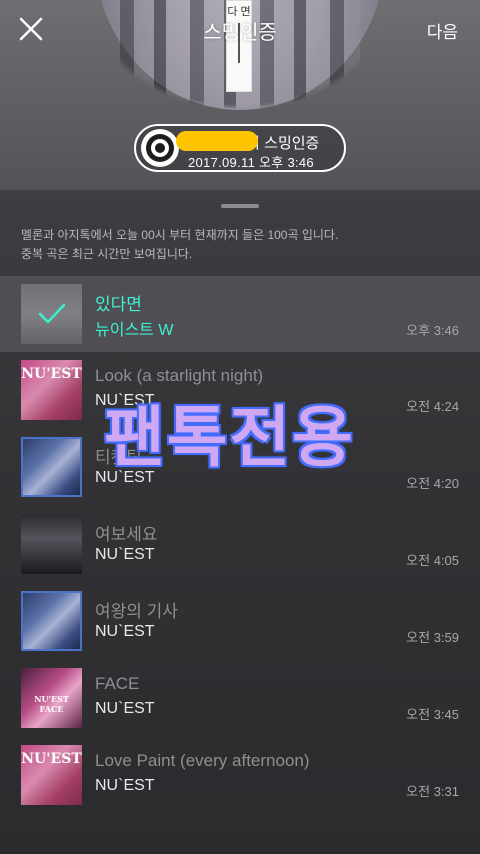 This screenshot has width=480, height=854. Describe the element at coordinates (432, 714) in the screenshot. I see `song-played-time: 오전 3:45` at that location.